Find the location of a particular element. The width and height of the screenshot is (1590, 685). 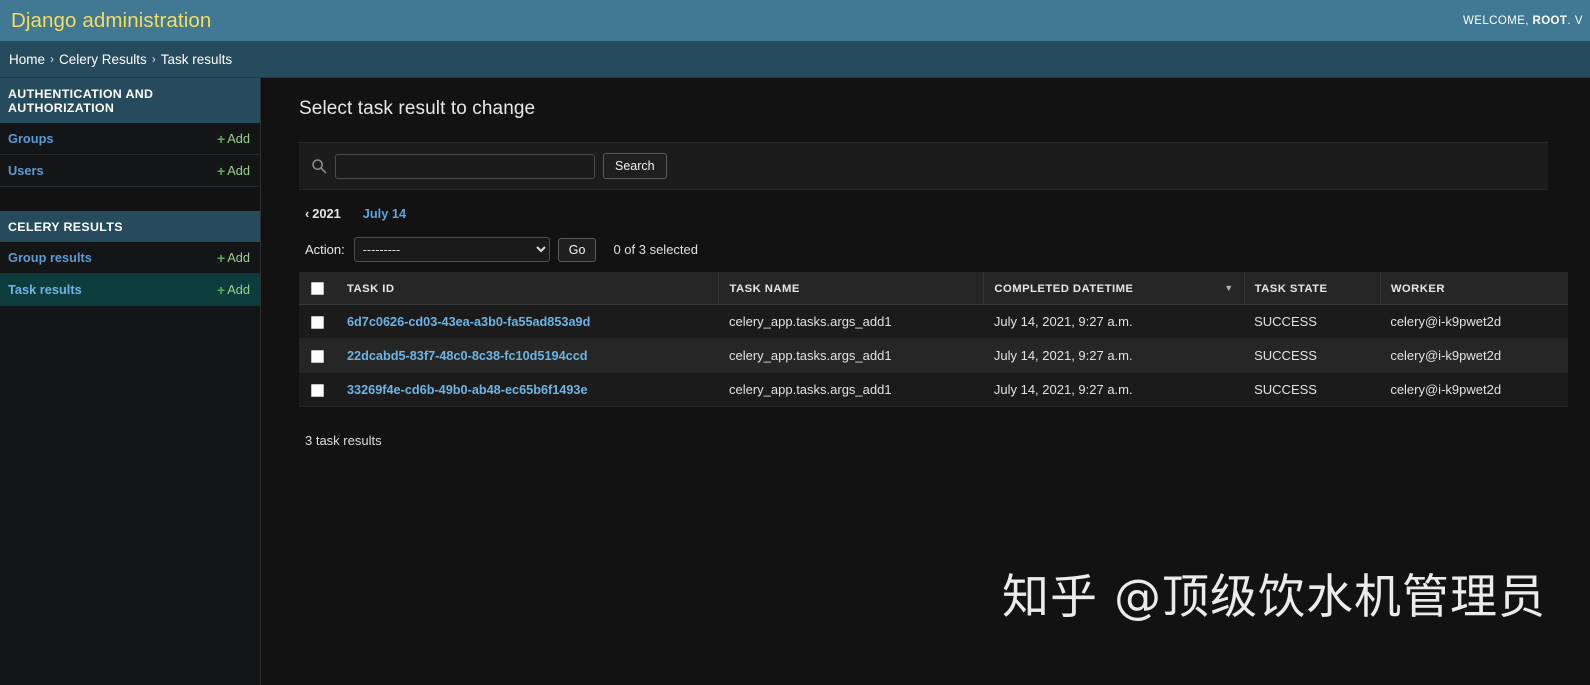

date-hierarchy-back-2021: ‹ 2021 is located at coordinates (323, 213).